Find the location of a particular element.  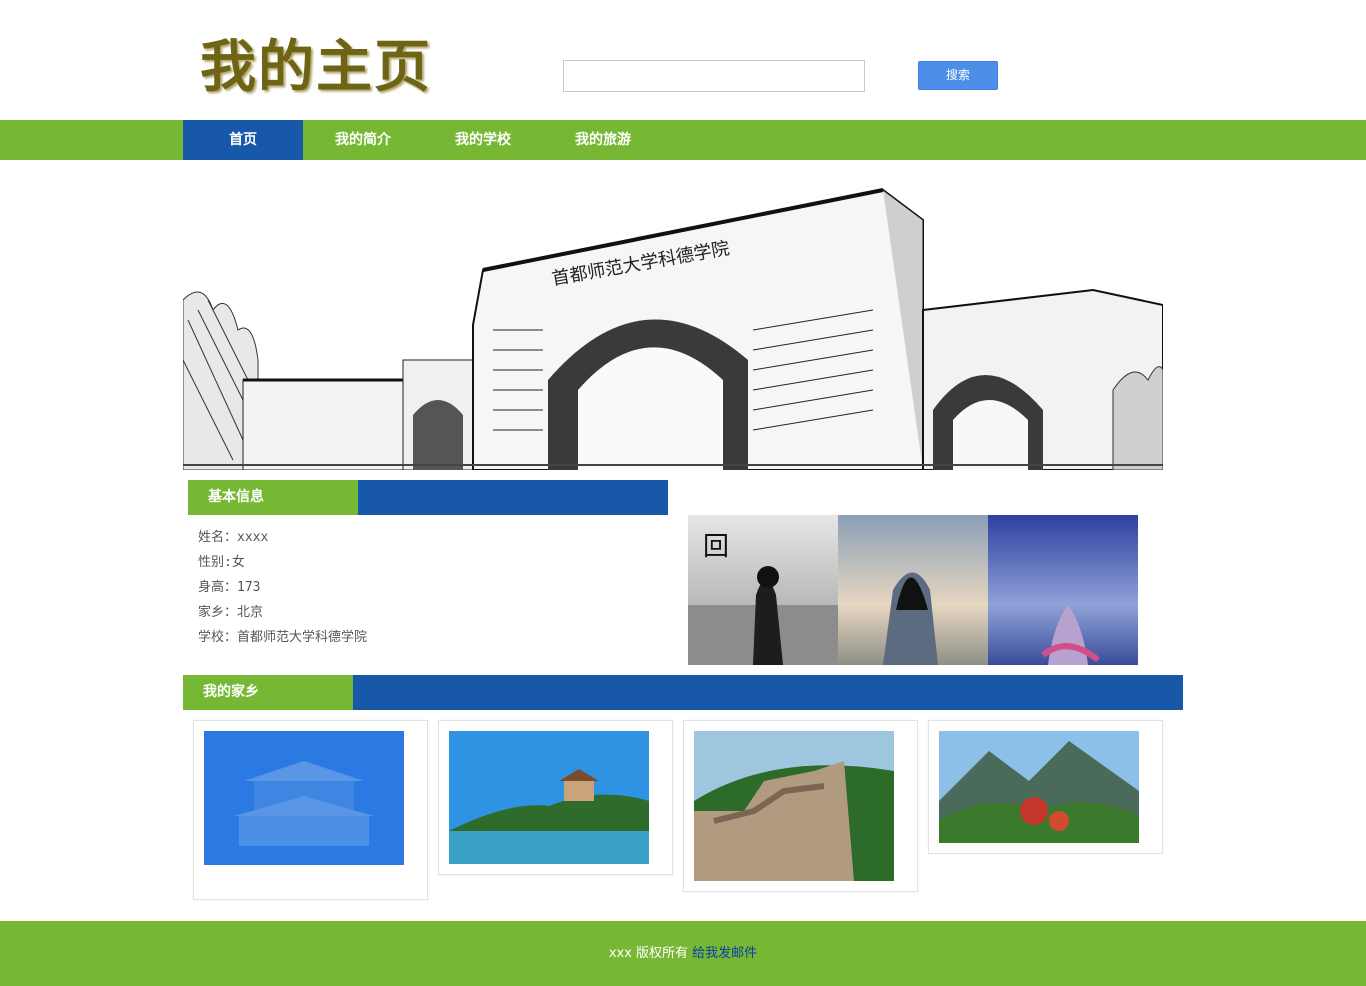

photo-strip: 回 is located at coordinates (913, 590).